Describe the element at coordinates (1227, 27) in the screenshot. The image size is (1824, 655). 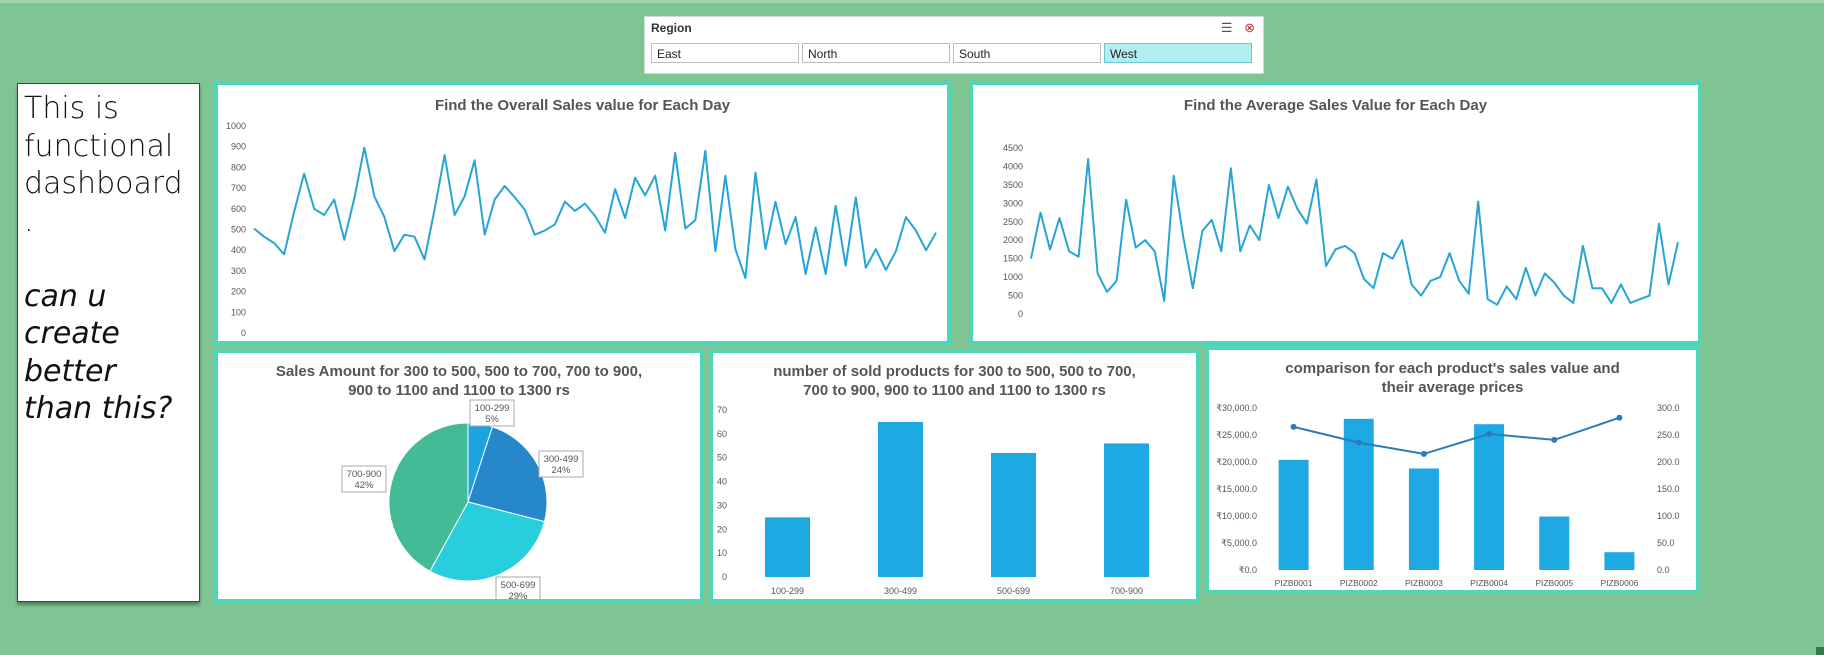
I see `multi-select-icon: ☰` at that location.